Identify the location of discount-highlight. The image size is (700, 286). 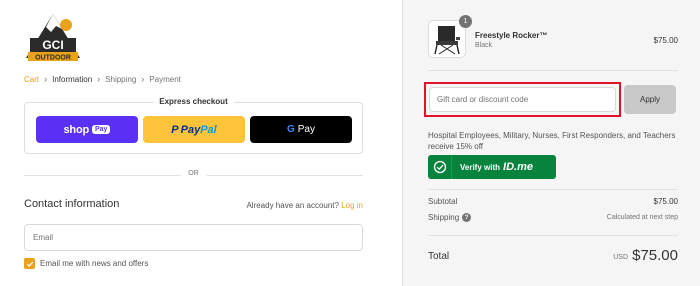
(522, 99).